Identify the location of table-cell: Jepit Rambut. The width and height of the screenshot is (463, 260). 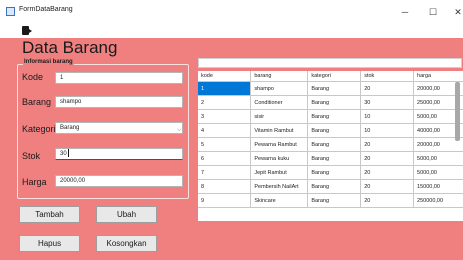
(279, 172).